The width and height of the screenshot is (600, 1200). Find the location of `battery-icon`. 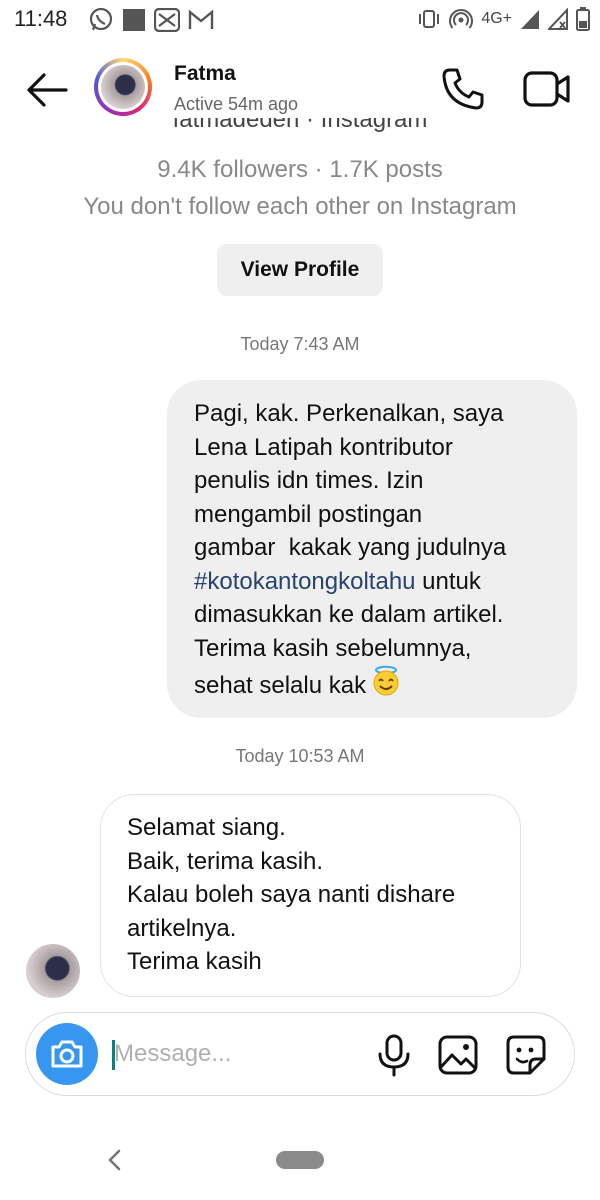

battery-icon is located at coordinates (583, 19).